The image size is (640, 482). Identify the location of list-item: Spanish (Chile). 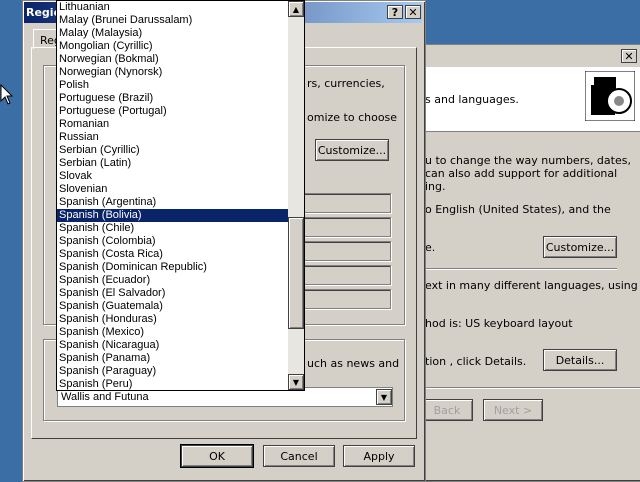
(173, 228).